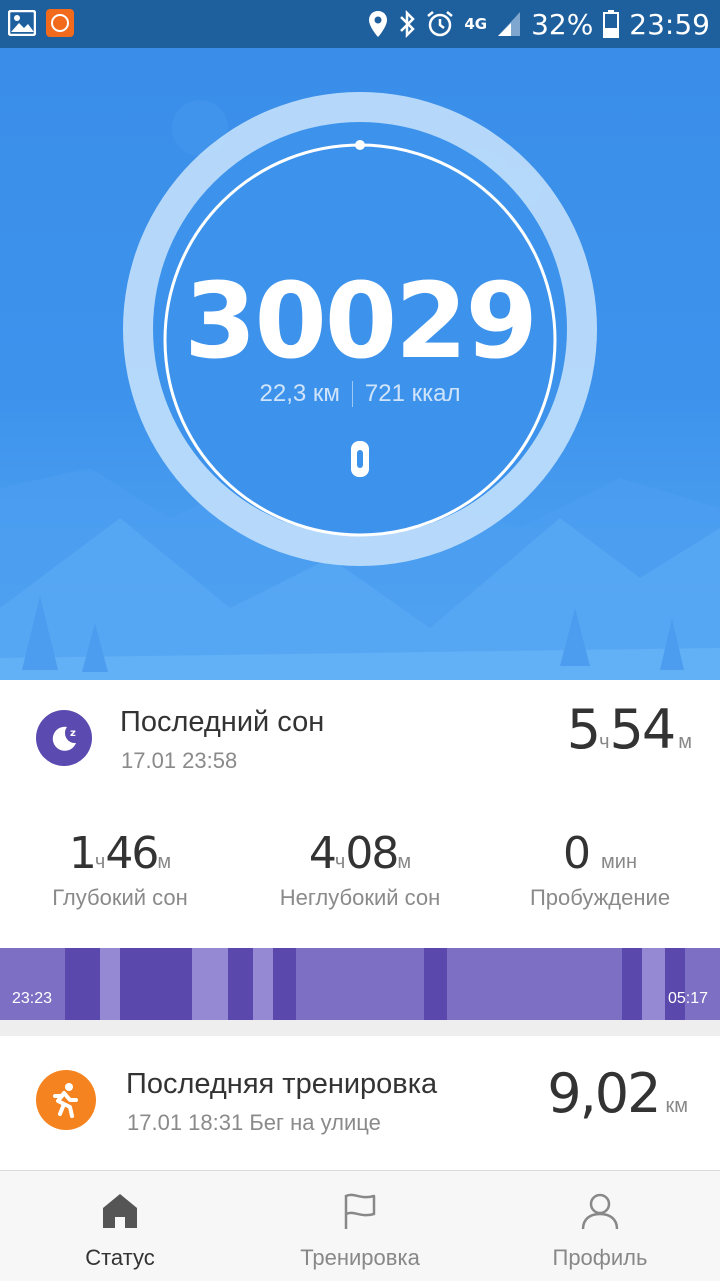  I want to click on sleep-hours: 5, so click(583, 729).